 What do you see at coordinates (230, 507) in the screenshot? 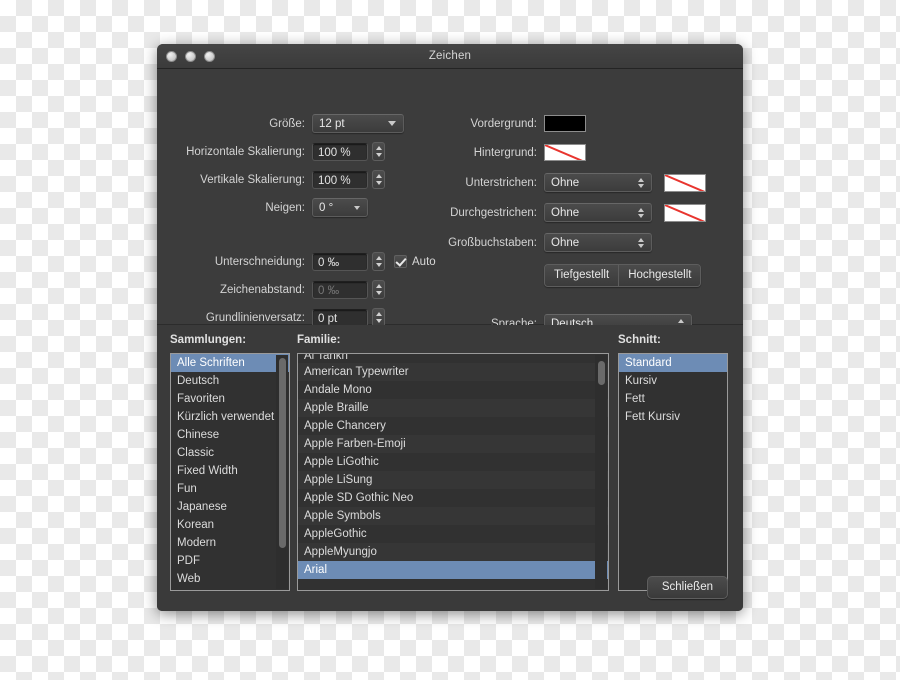
I see `collections-list-item: Japanese` at bounding box center [230, 507].